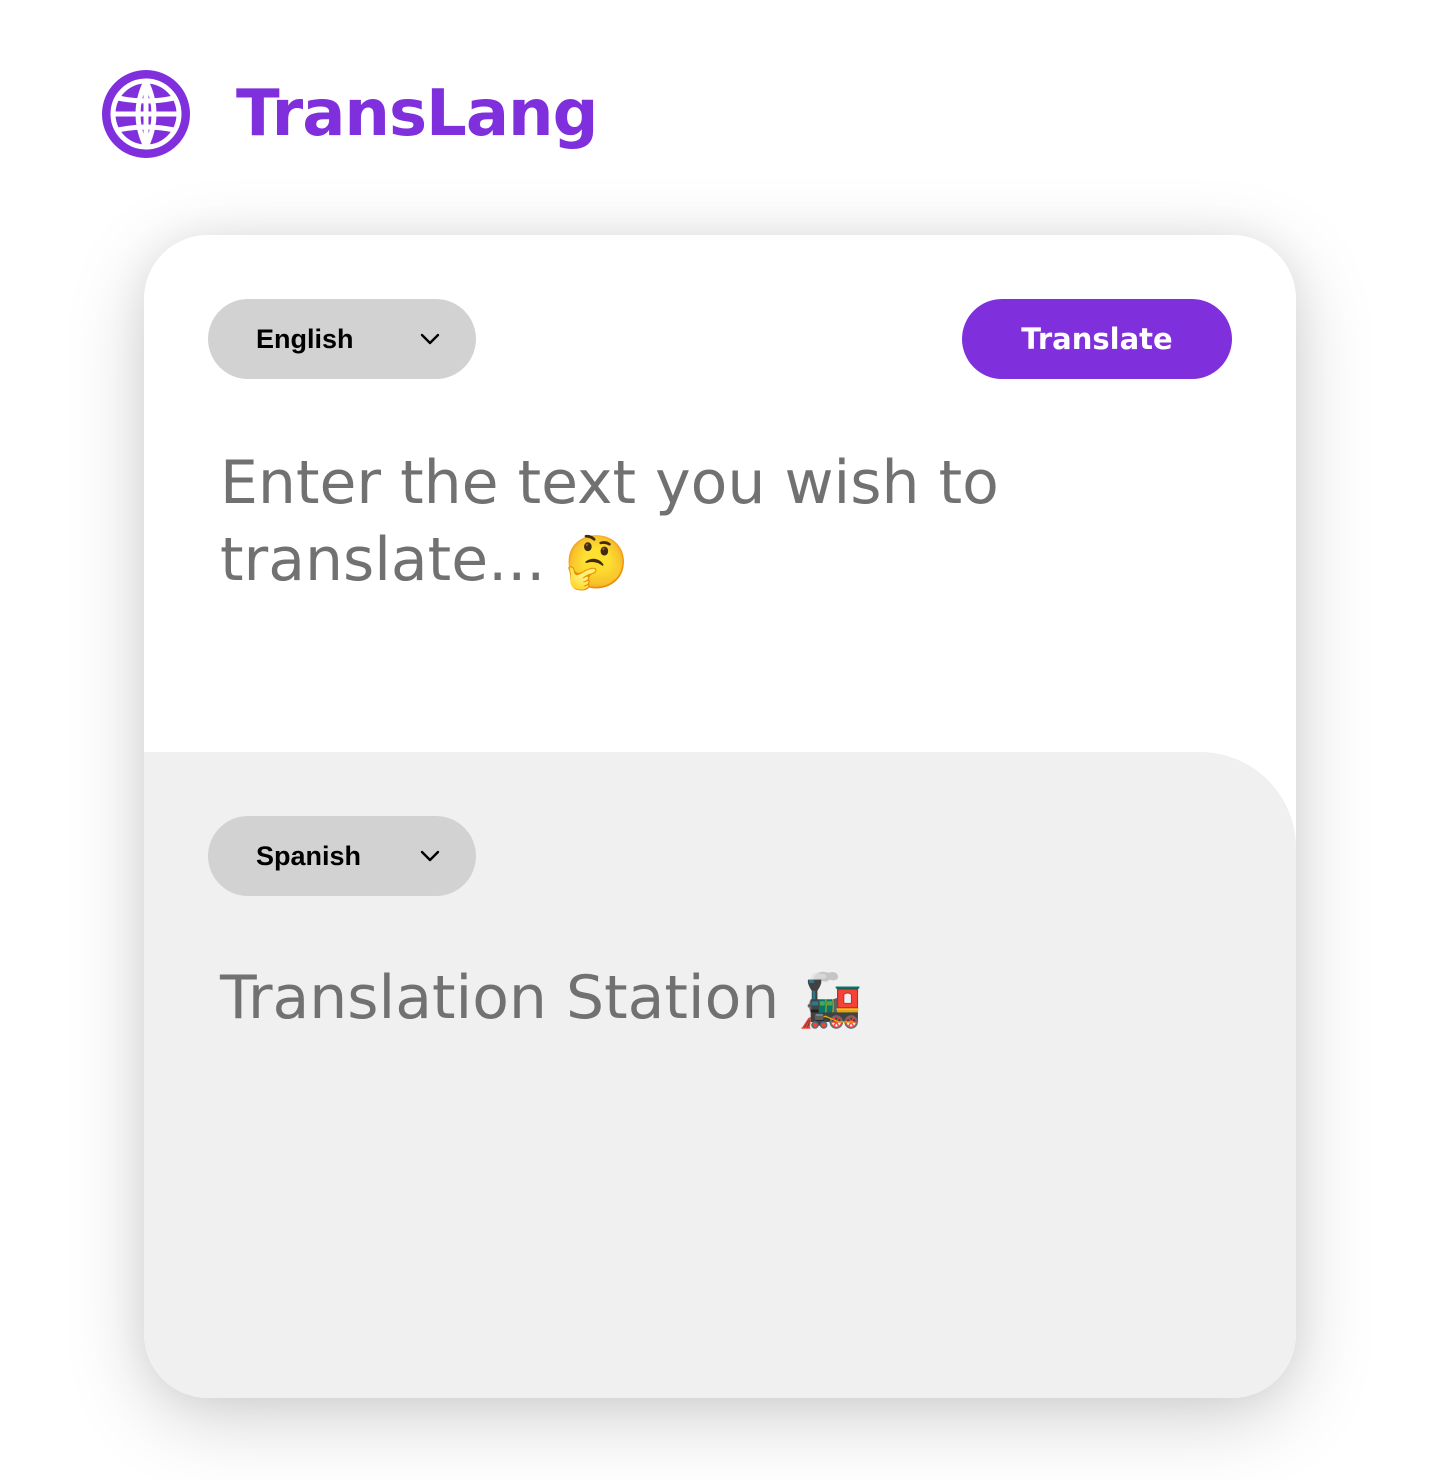 The image size is (1430, 1480). I want to click on app-header: TransLang, so click(350, 114).